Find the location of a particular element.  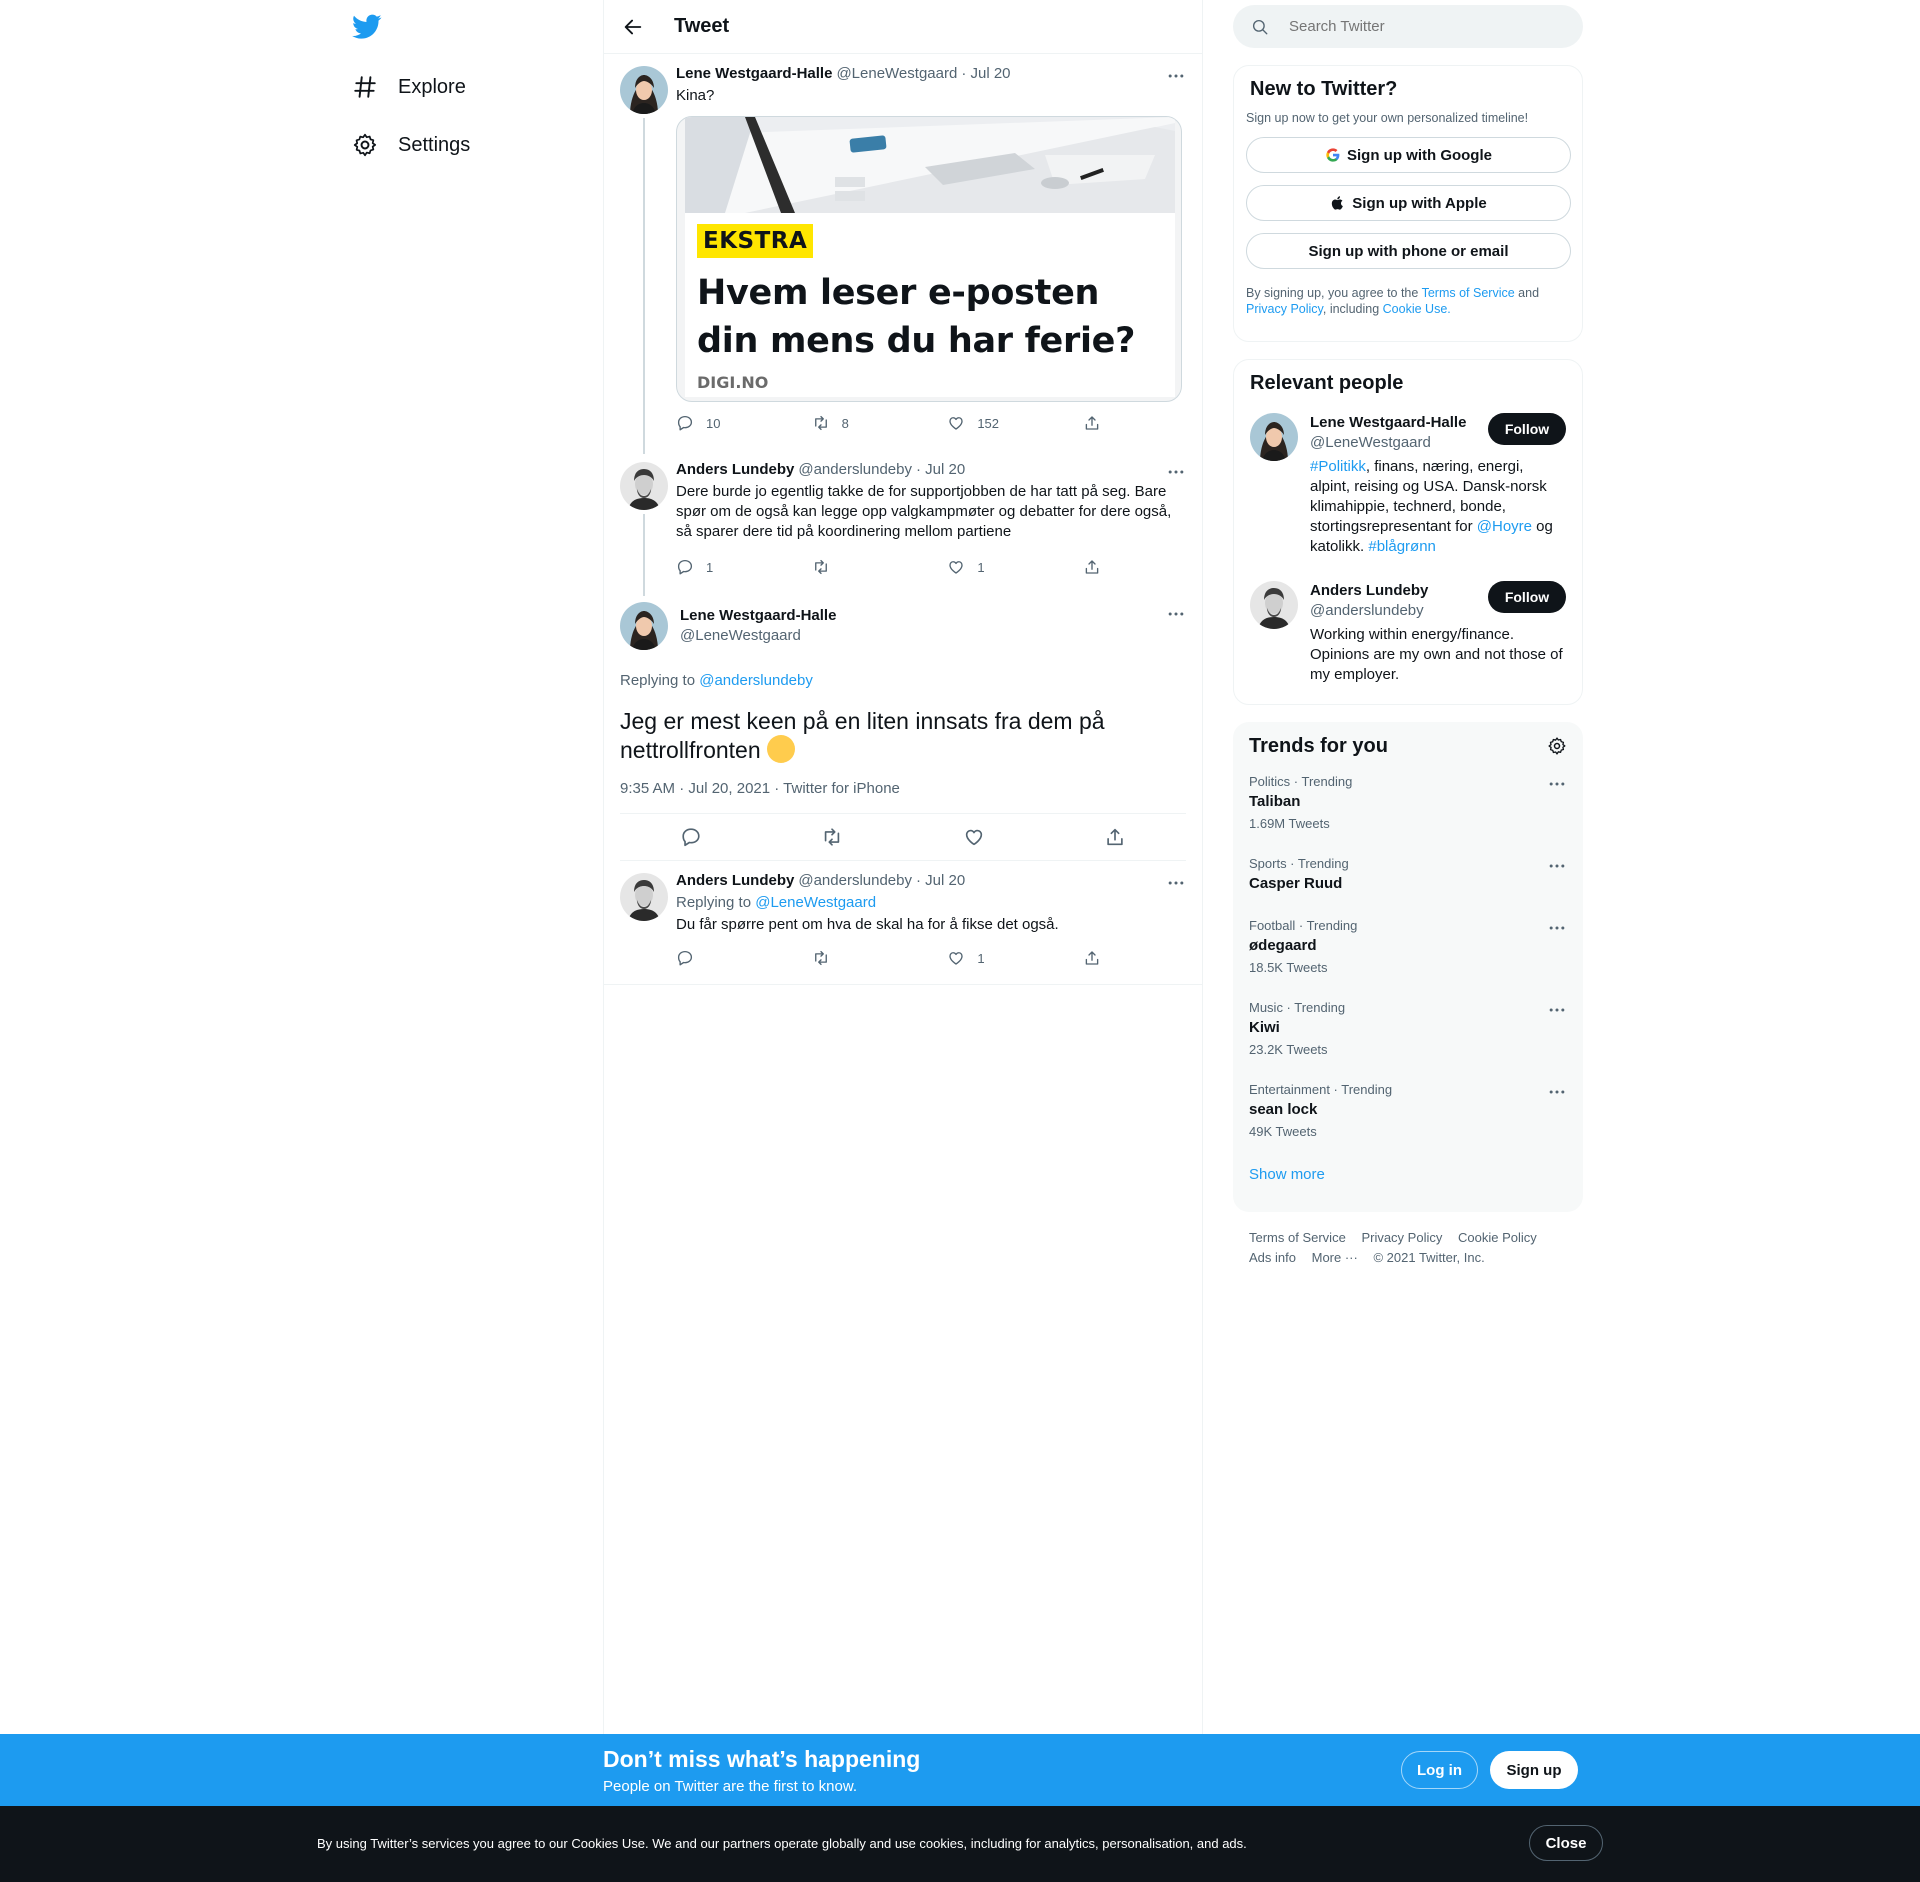

trend-item: Music · Trending Kiwi 23.2K Tweets is located at coordinates (1408, 1025).